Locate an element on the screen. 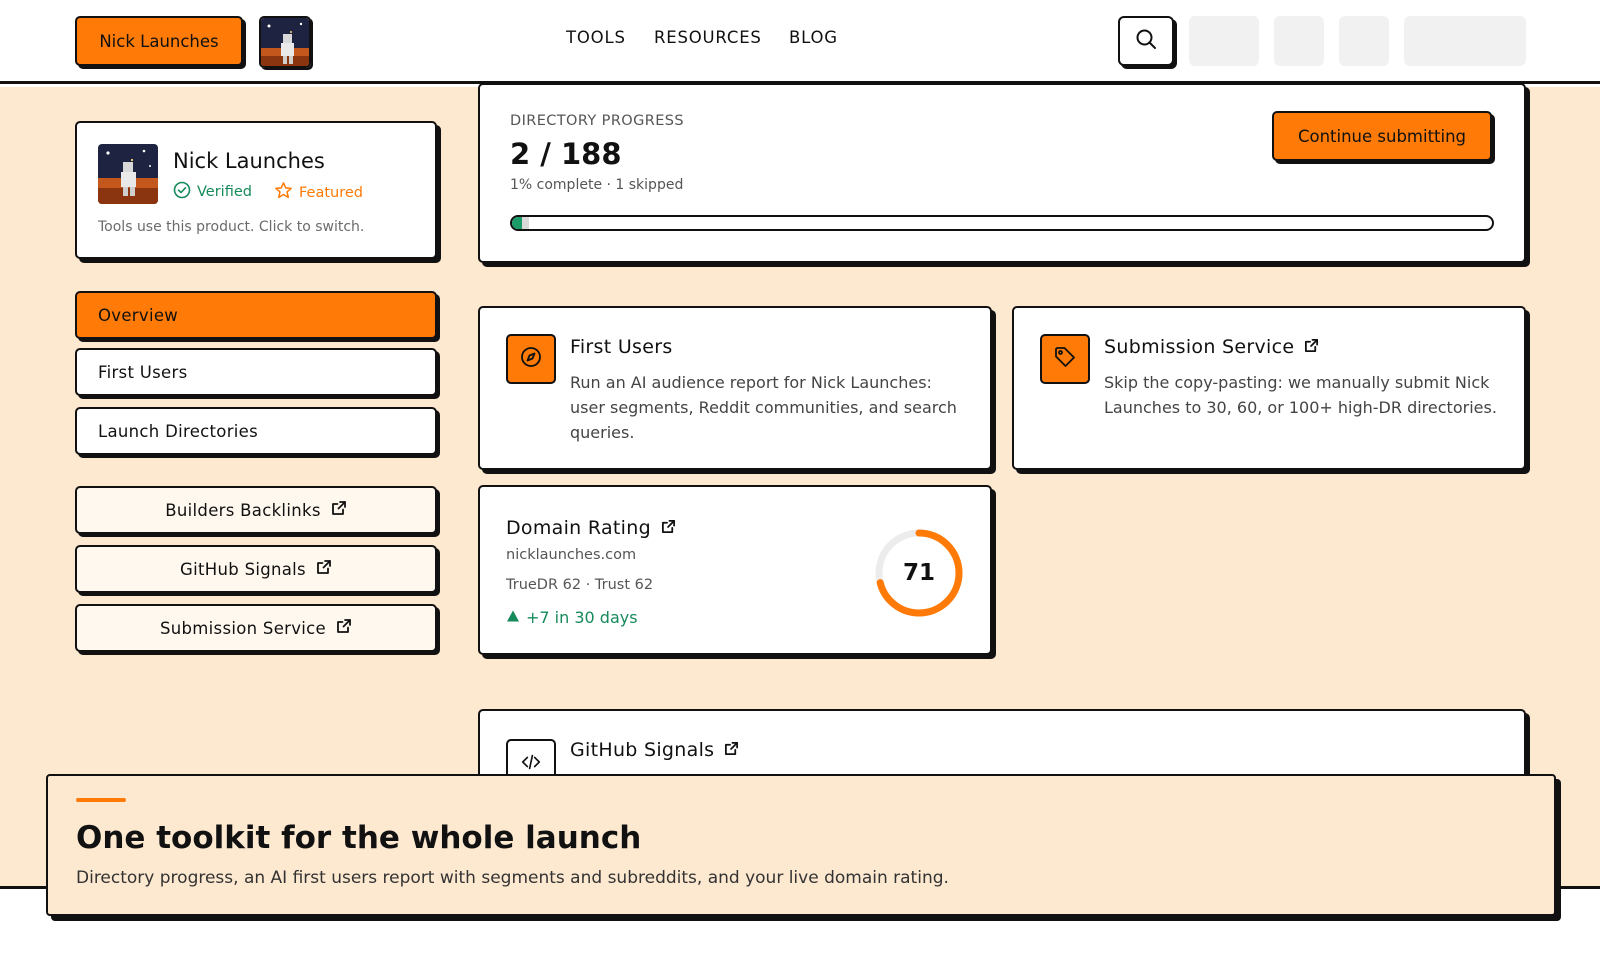 Image resolution: width=1600 pixels, height=957 pixels. search-icon is located at coordinates (1146, 41).